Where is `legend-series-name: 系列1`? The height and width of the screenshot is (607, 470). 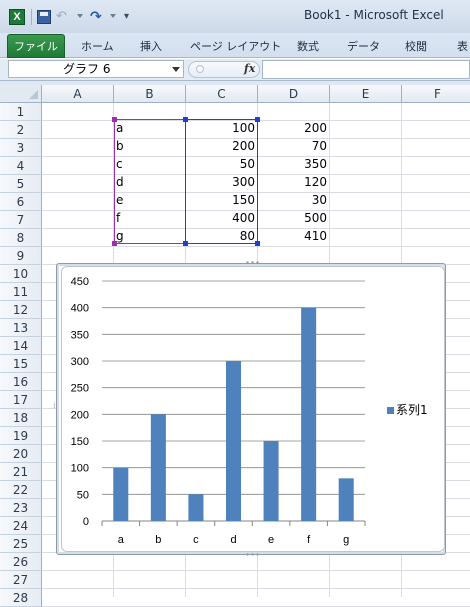 legend-series-name: 系列1 is located at coordinates (412, 410).